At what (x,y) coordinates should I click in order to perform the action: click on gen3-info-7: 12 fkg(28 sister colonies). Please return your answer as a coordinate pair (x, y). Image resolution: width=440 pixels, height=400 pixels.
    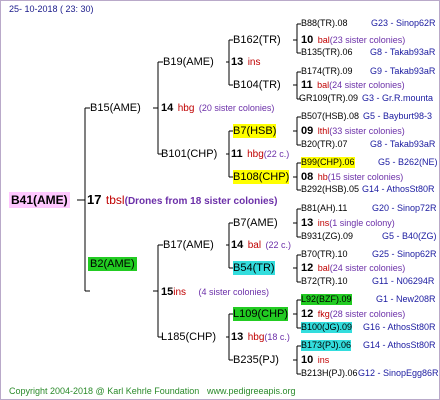
    Looking at the image, I should click on (353, 314).